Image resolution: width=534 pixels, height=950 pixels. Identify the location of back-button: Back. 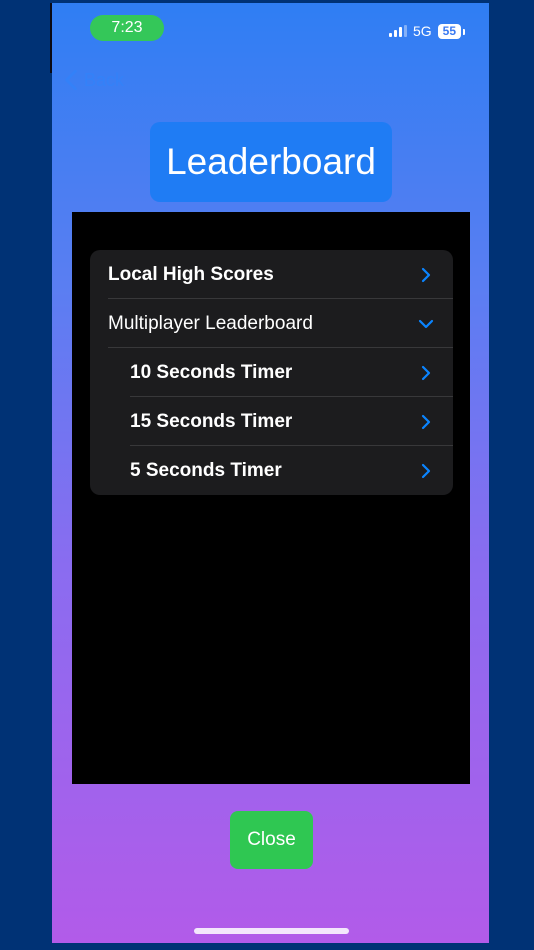
(94, 80).